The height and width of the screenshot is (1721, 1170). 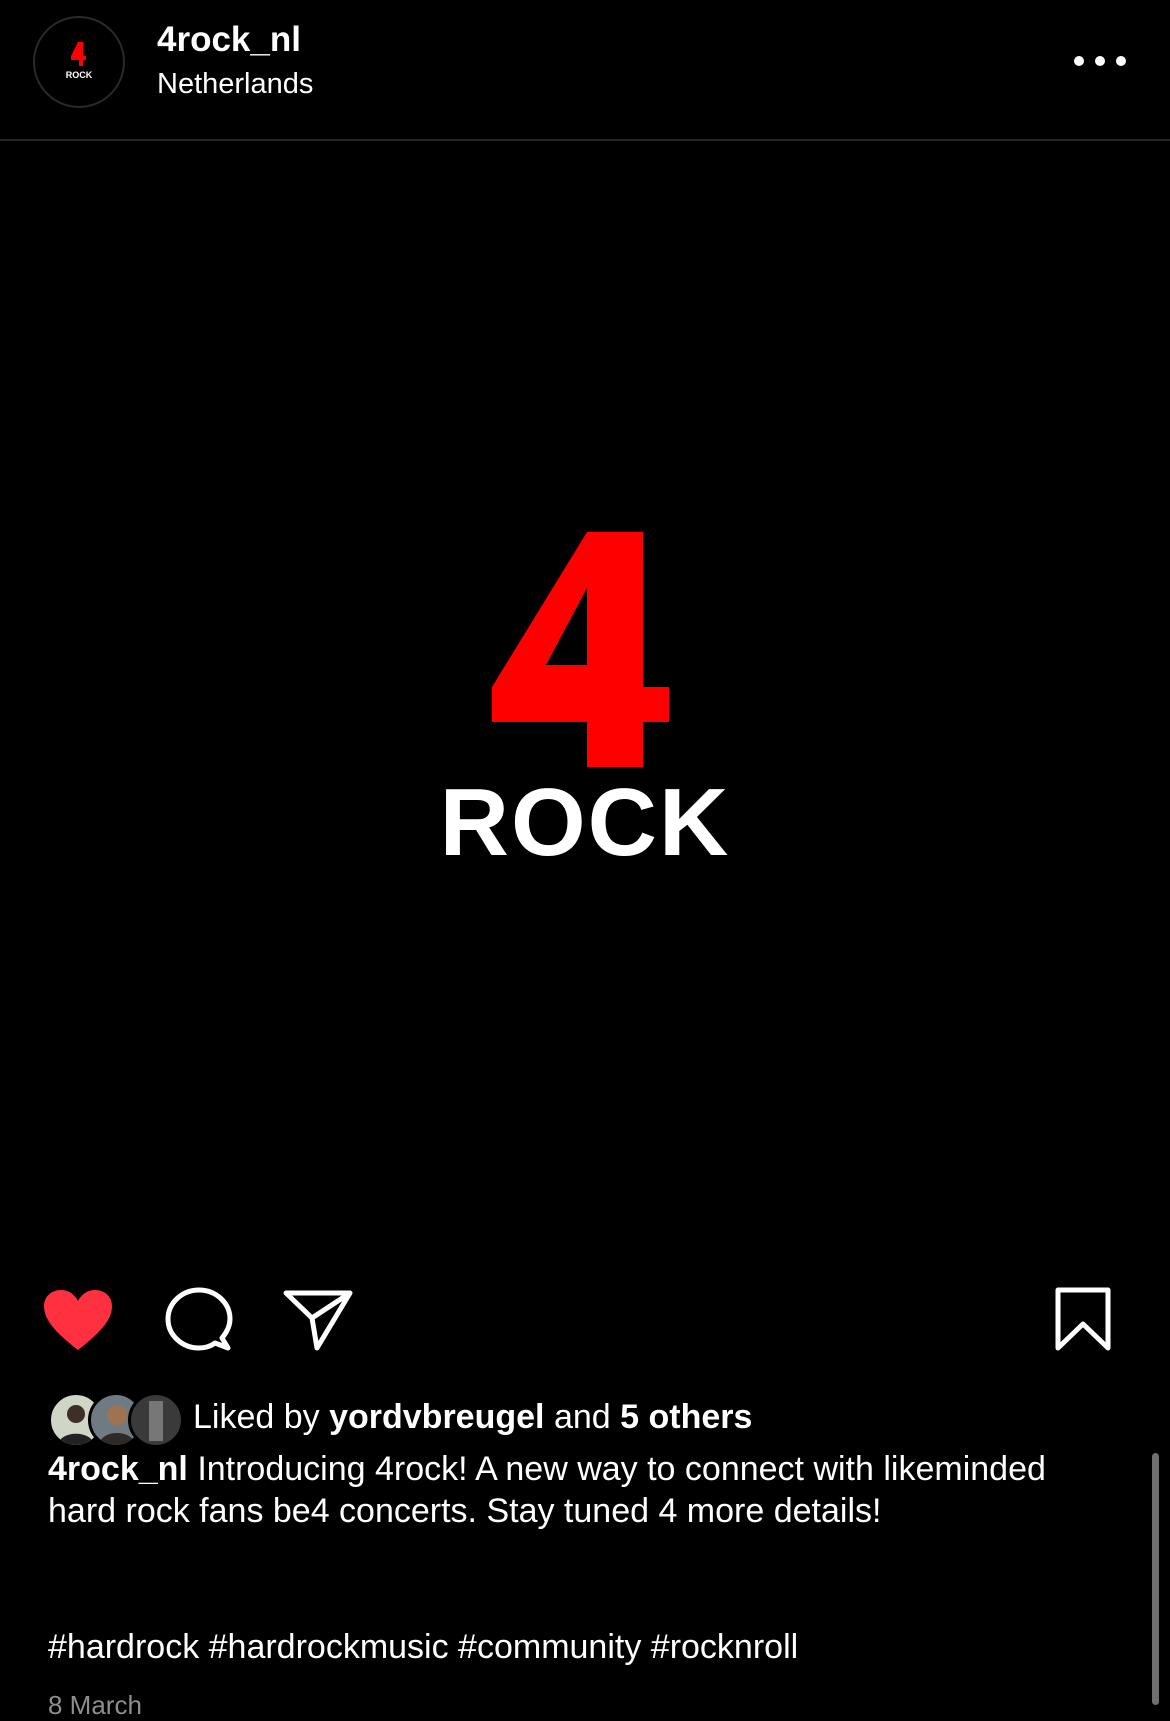 I want to click on caption-username: 4rock_nl, so click(x=118, y=1469).